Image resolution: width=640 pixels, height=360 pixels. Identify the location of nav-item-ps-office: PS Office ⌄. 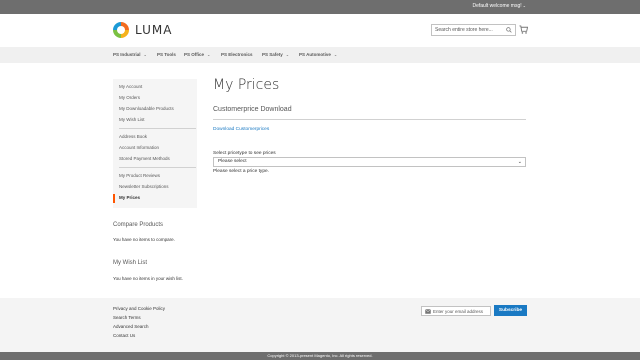
(197, 54).